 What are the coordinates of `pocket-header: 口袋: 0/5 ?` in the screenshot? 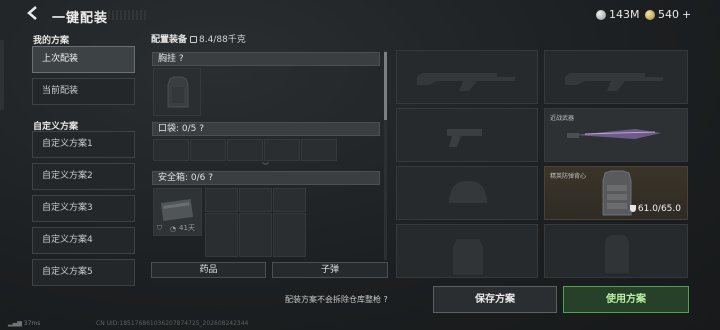 It's located at (266, 129).